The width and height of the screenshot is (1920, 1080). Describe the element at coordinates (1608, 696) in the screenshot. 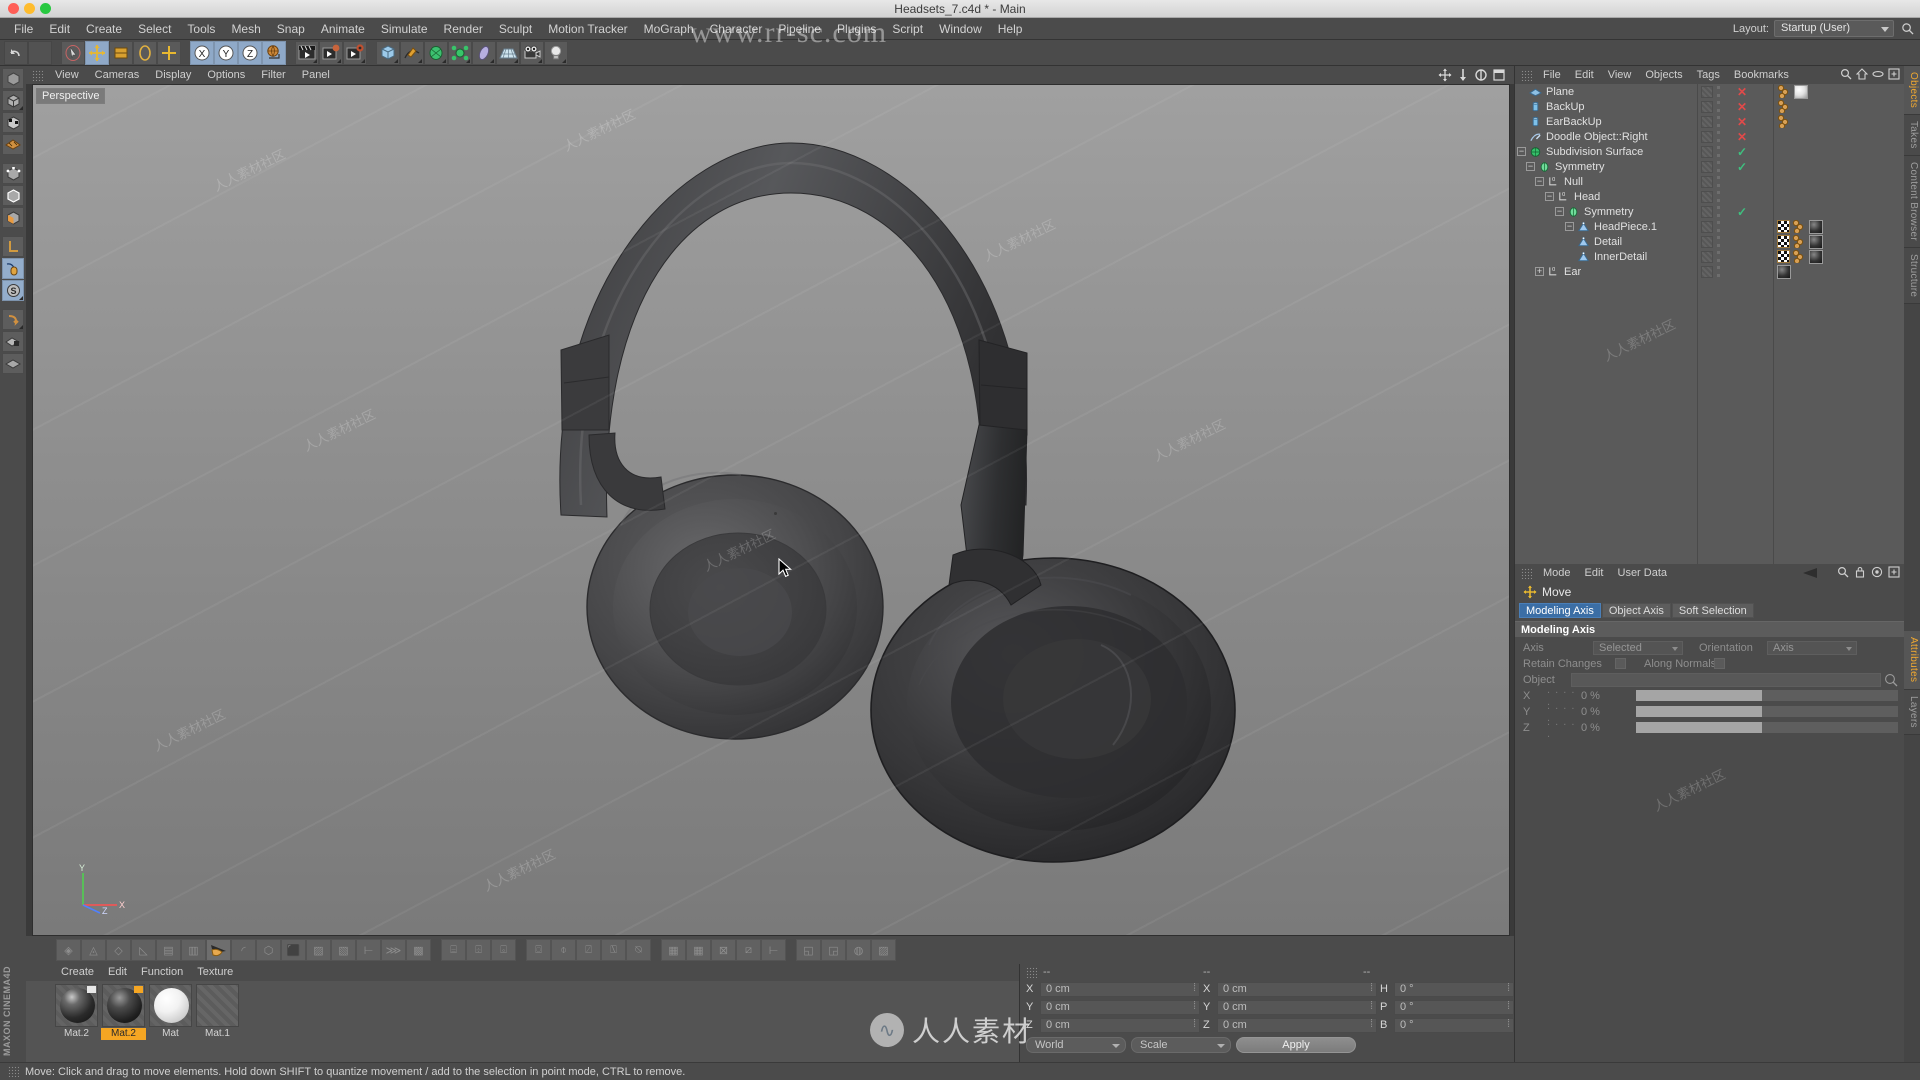

I see `x-value: 0 %` at that location.